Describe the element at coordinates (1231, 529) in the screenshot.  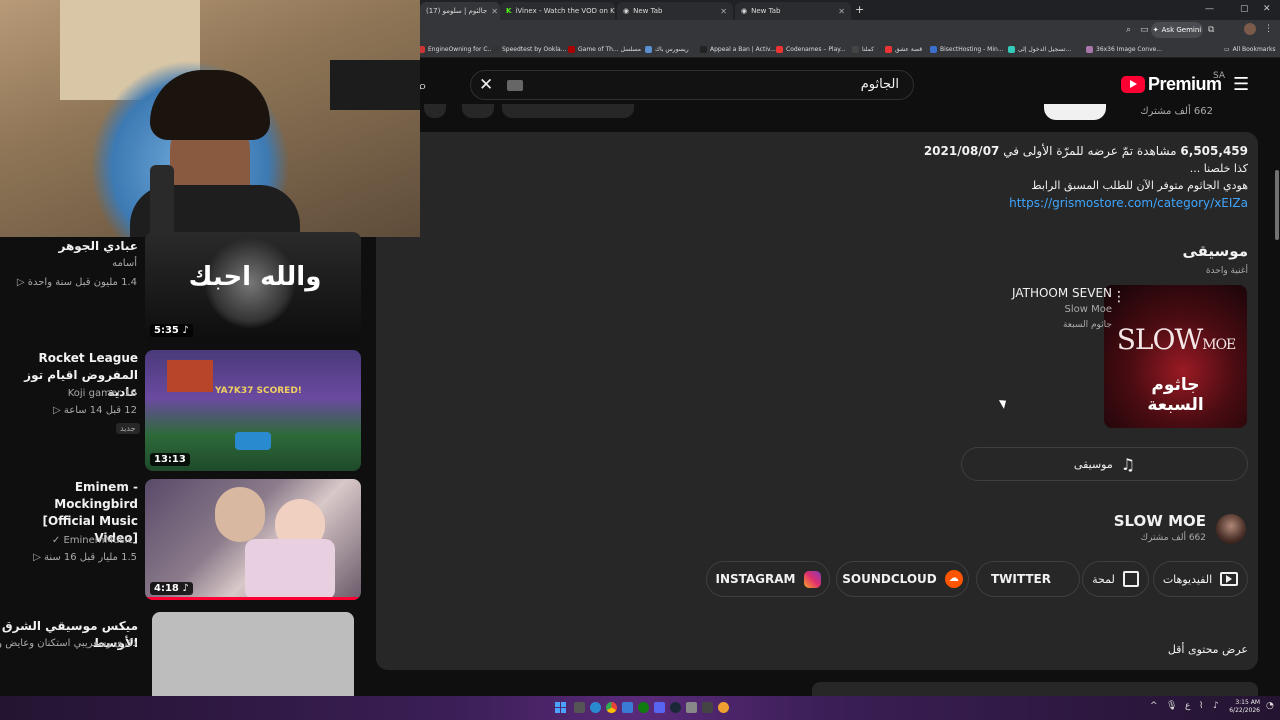
I see `channel-avatar` at that location.